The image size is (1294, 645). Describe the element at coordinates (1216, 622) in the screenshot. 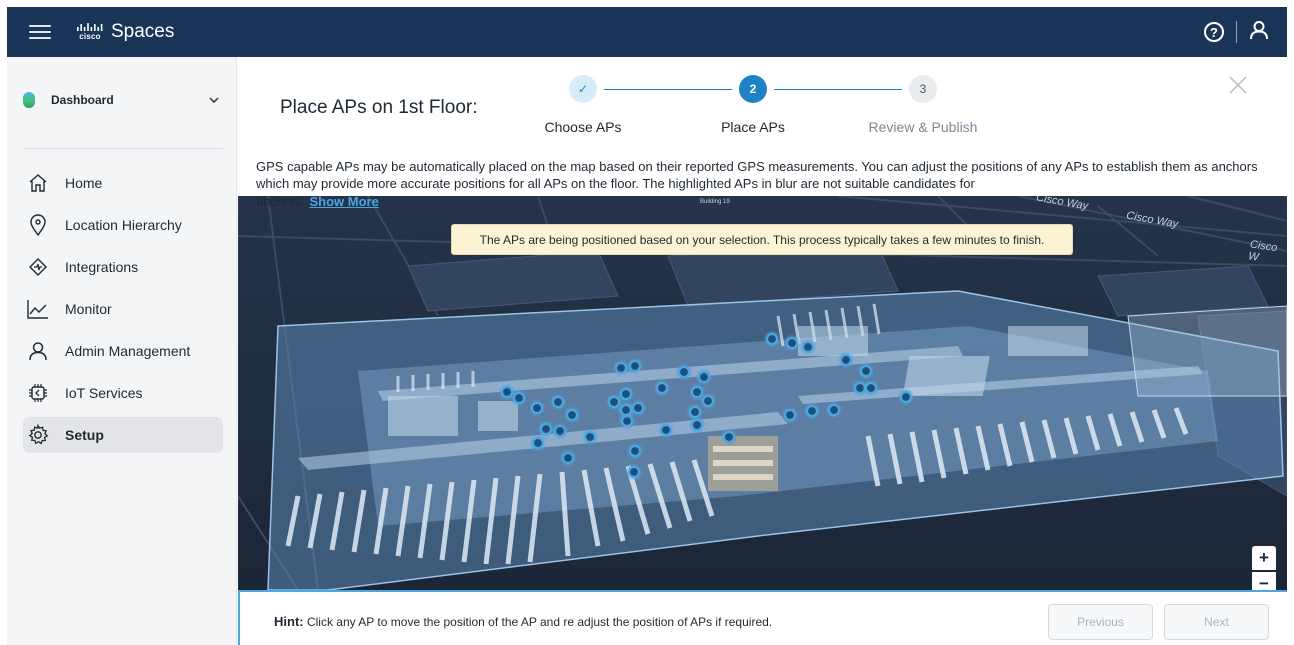

I see `next-button: Next` at that location.